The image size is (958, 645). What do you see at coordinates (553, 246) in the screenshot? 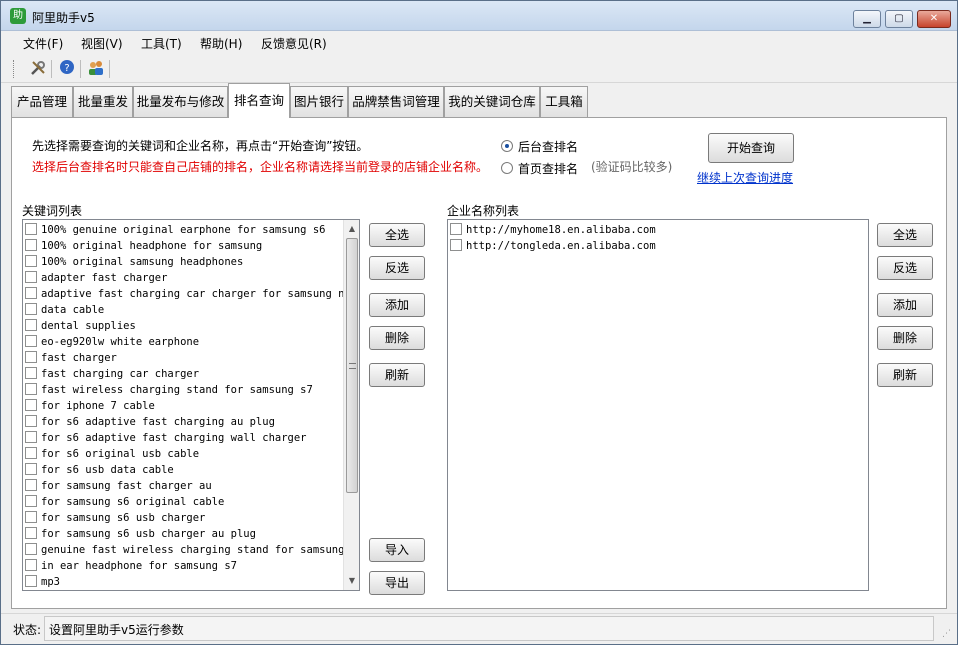
I see `company-item: http://tongleda.en.alibaba.com` at bounding box center [553, 246].